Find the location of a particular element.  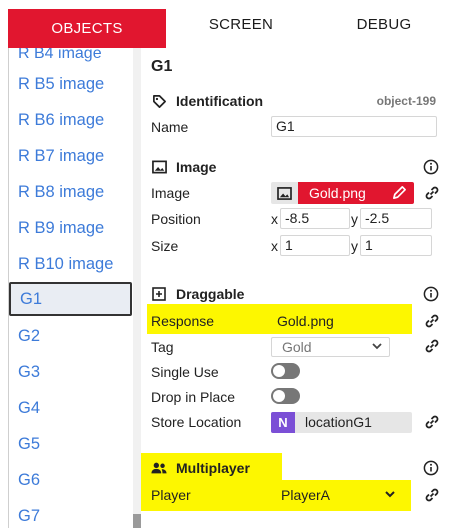

tab-bar: OBJECTS SCREEN DEBUG is located at coordinates (226, 24).